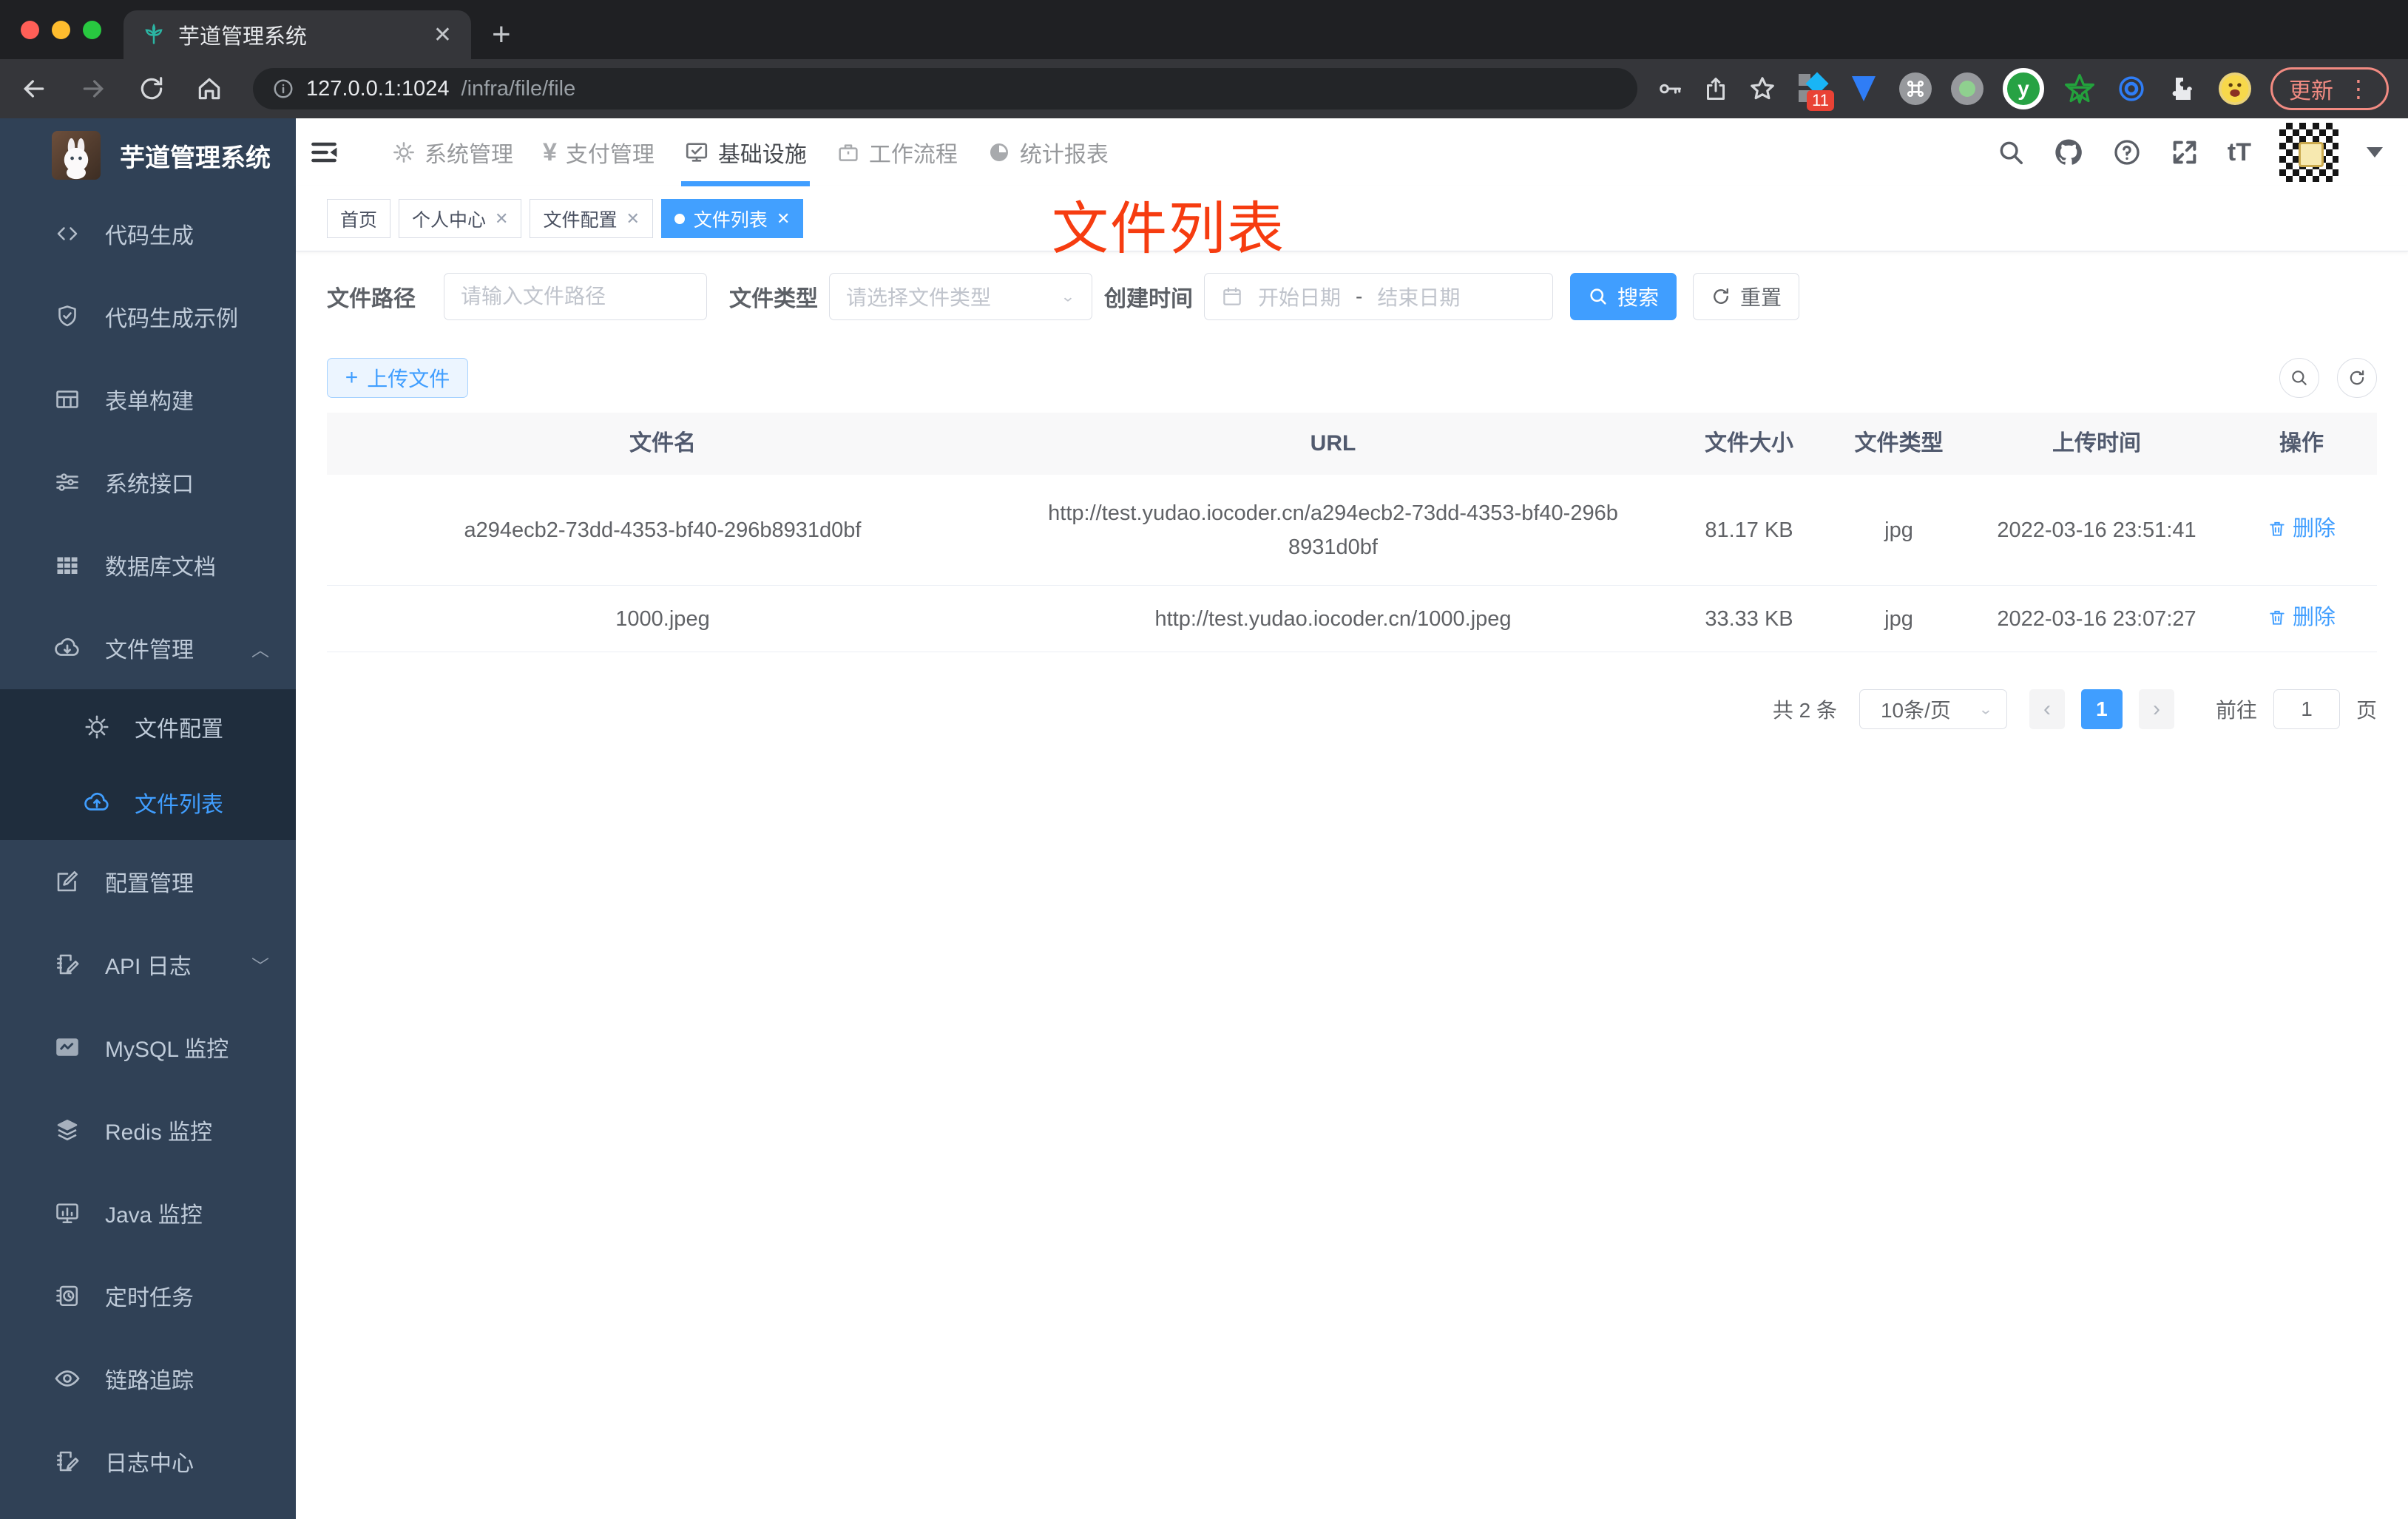 Image resolution: width=2408 pixels, height=1519 pixels. Describe the element at coordinates (1352, 152) in the screenshot. I see `top-navbar: 系统管理 ¥ 支付管理 基础设施 工作流程 统计报表 tT` at that location.